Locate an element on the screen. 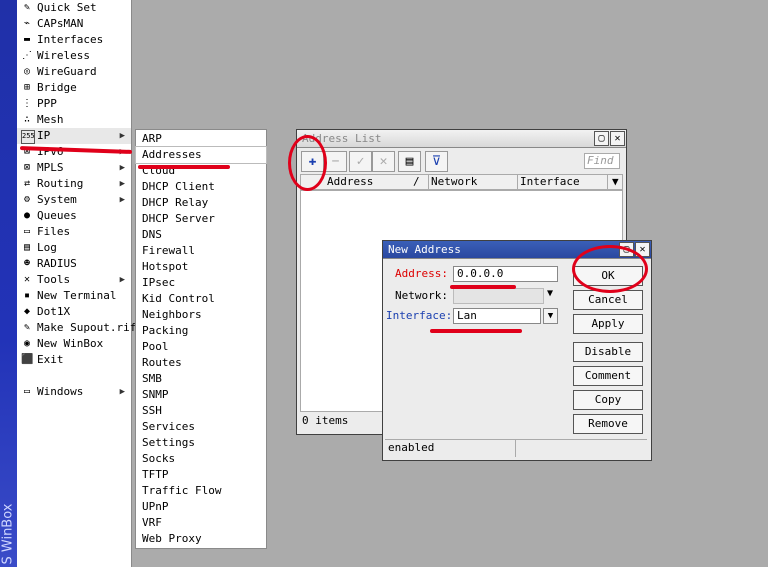 This screenshot has width=768, height=567. column-header-row: Address / Network Interface ▼ is located at coordinates (461, 182).